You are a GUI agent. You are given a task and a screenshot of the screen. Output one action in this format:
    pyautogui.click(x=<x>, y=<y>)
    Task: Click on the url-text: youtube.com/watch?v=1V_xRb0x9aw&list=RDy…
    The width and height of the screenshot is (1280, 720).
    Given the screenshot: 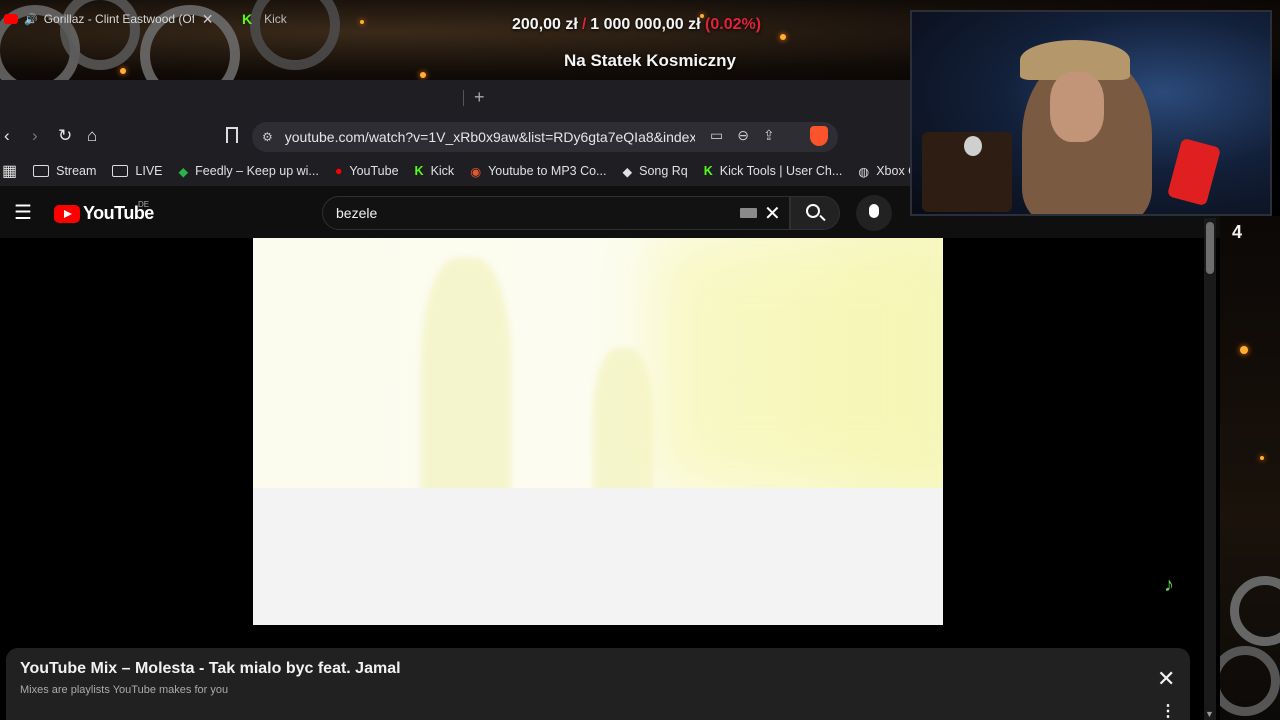 What is the action you would take?
    pyautogui.click(x=490, y=137)
    